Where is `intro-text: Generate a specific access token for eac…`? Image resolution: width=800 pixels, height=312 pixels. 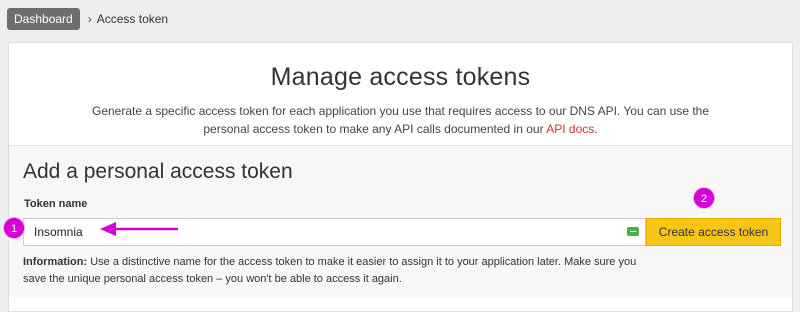
intro-text: Generate a specific access token for eac… is located at coordinates (400, 120).